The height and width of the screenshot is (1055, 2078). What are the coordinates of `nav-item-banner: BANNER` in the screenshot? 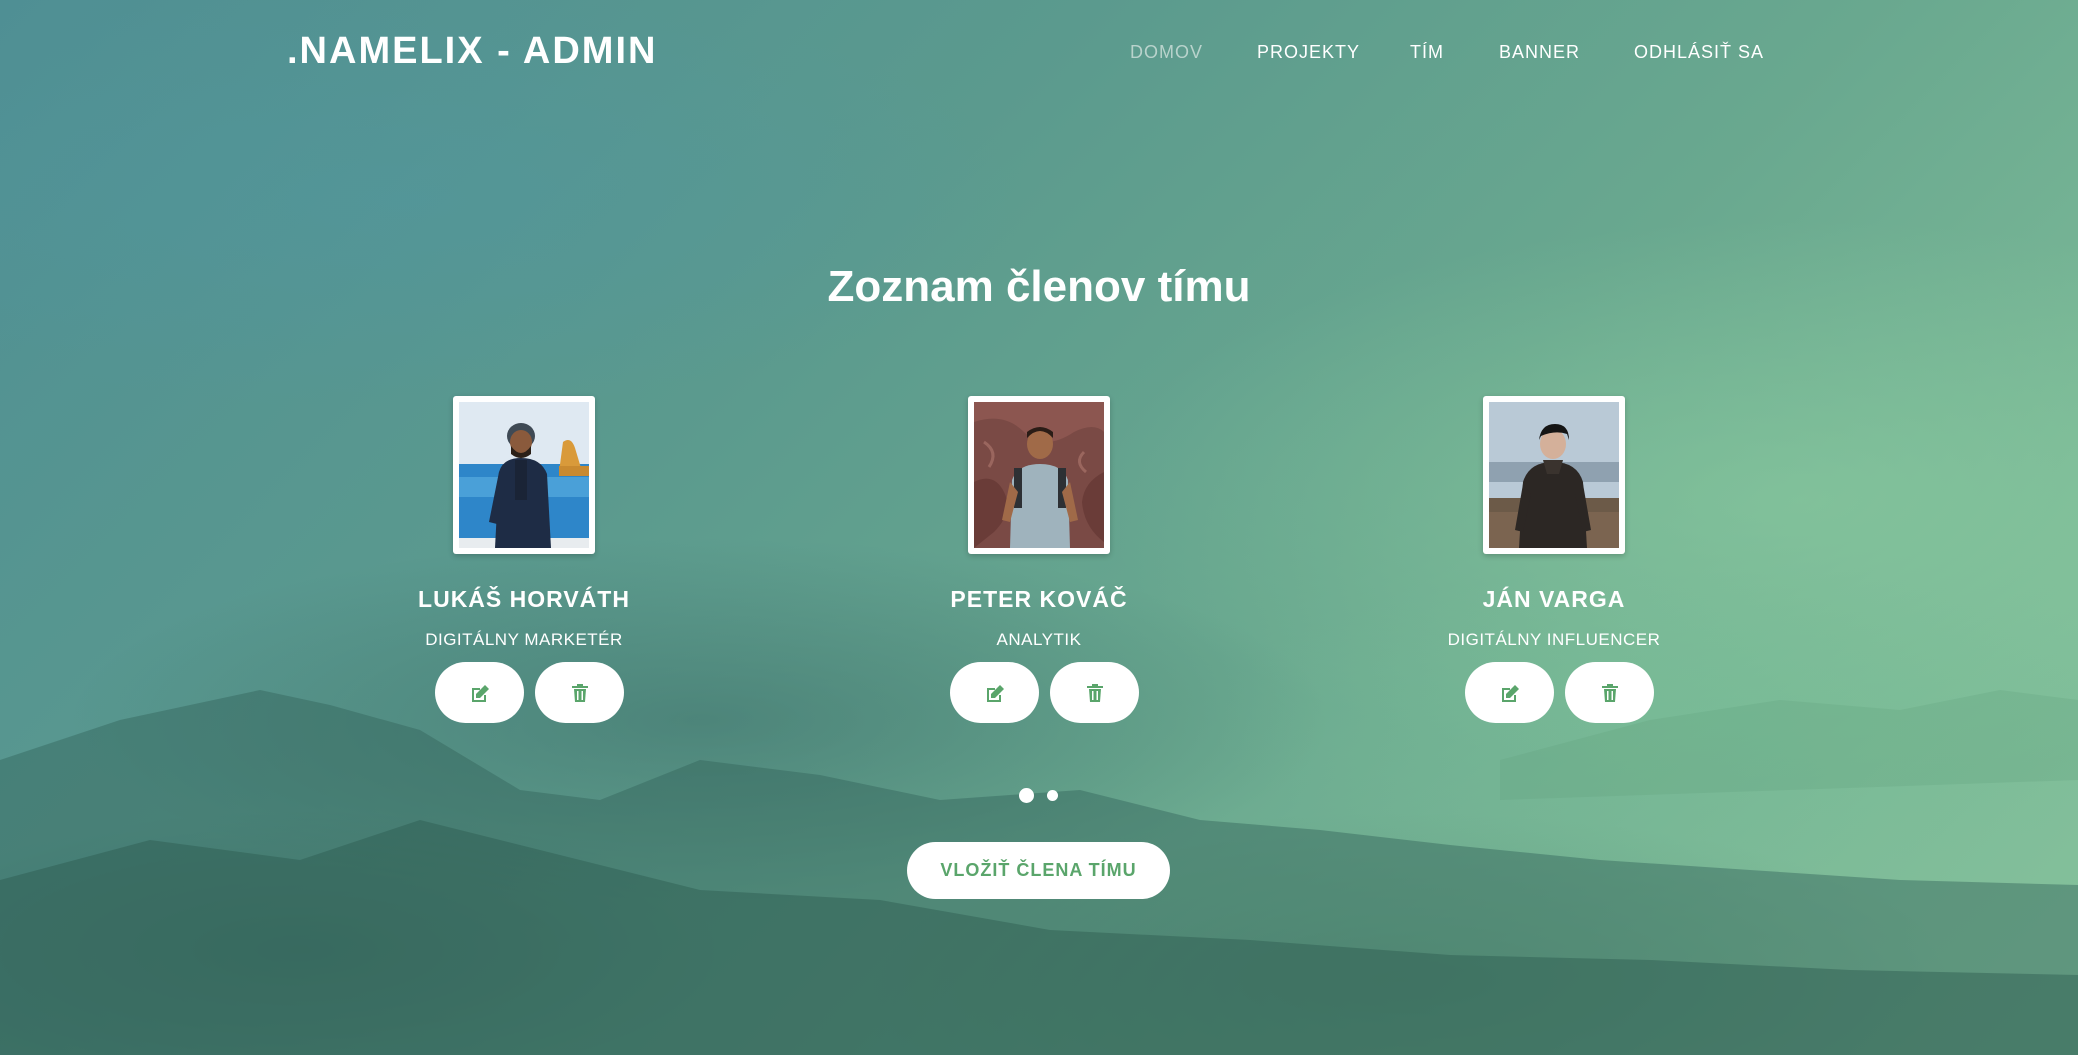 It's located at (1539, 52).